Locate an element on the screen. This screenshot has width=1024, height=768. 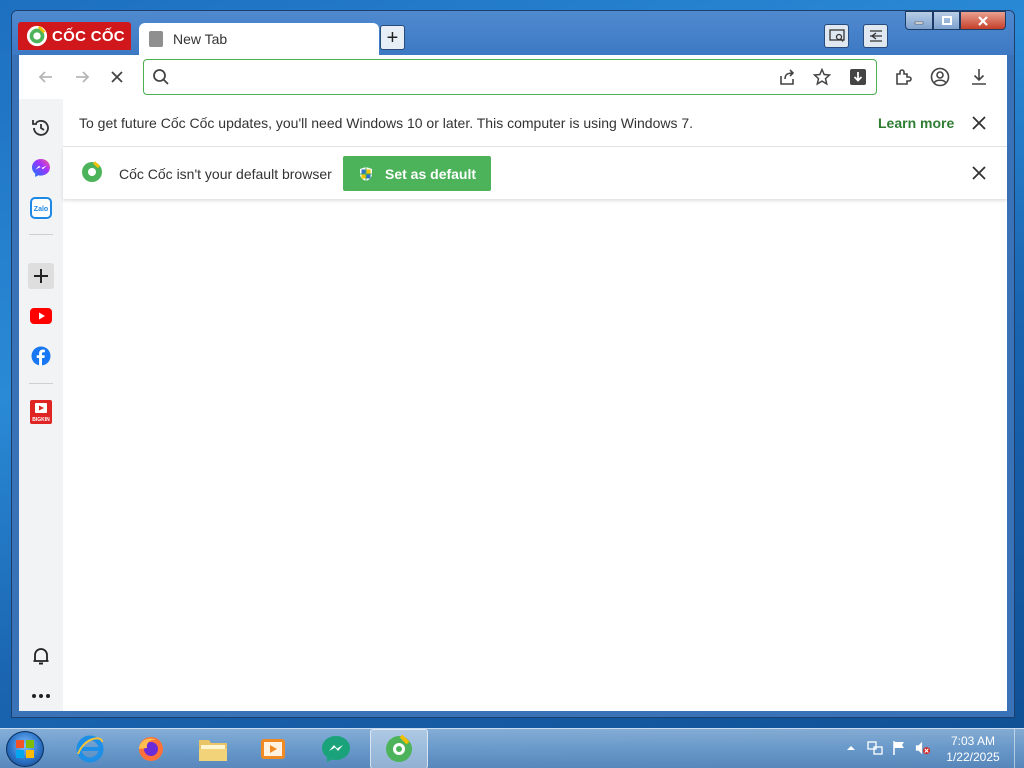
downloads-button is located at coordinates (979, 77).